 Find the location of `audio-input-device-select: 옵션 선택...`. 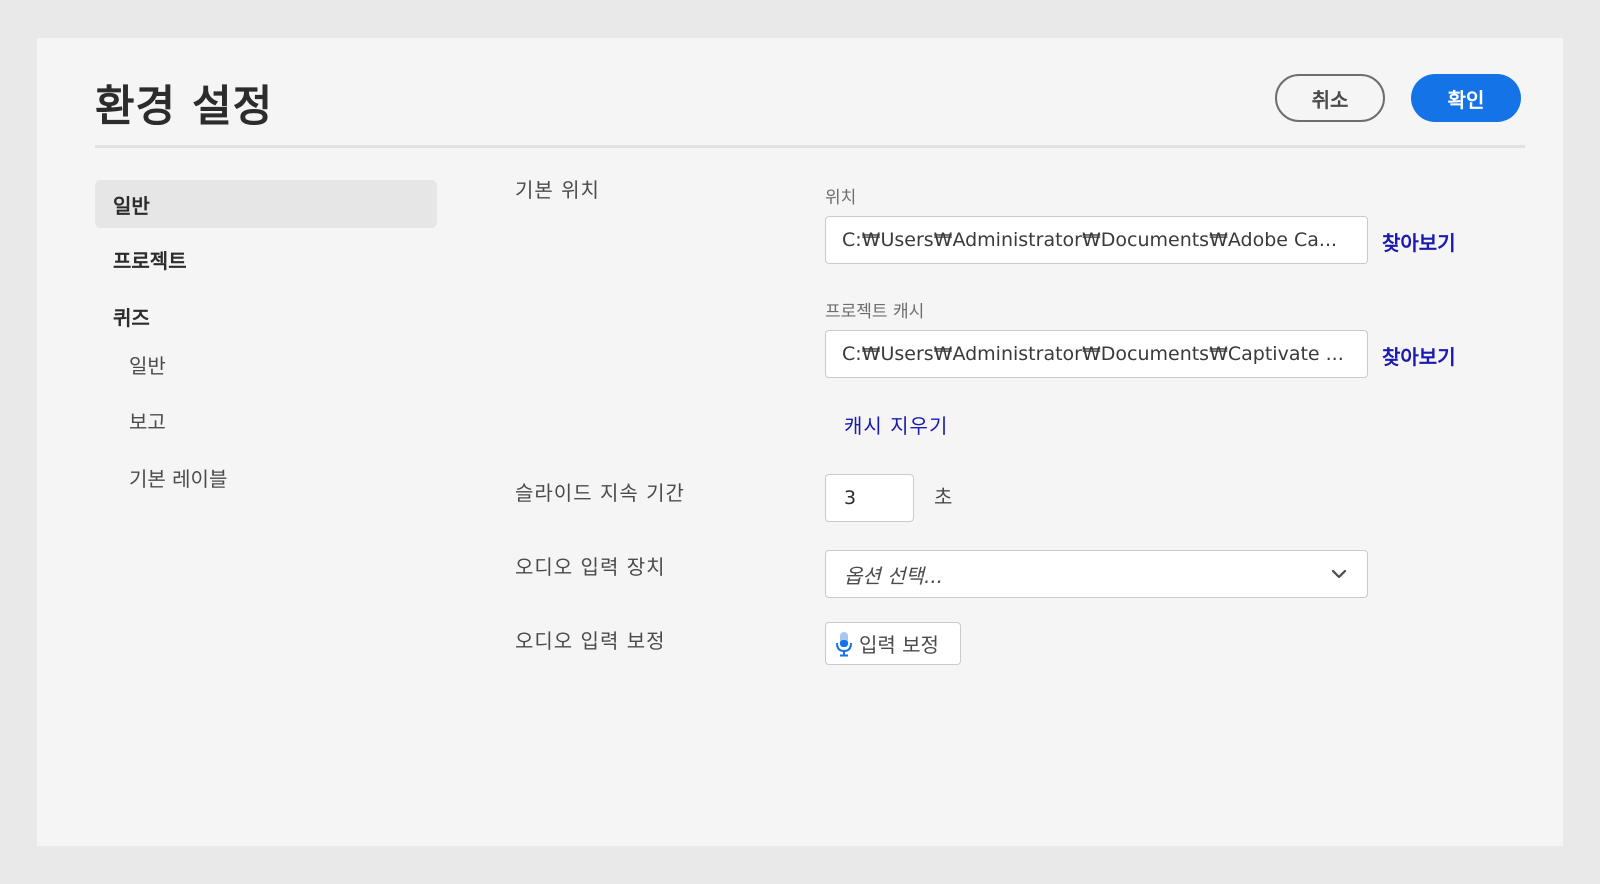

audio-input-device-select: 옵션 선택... is located at coordinates (1096, 574).